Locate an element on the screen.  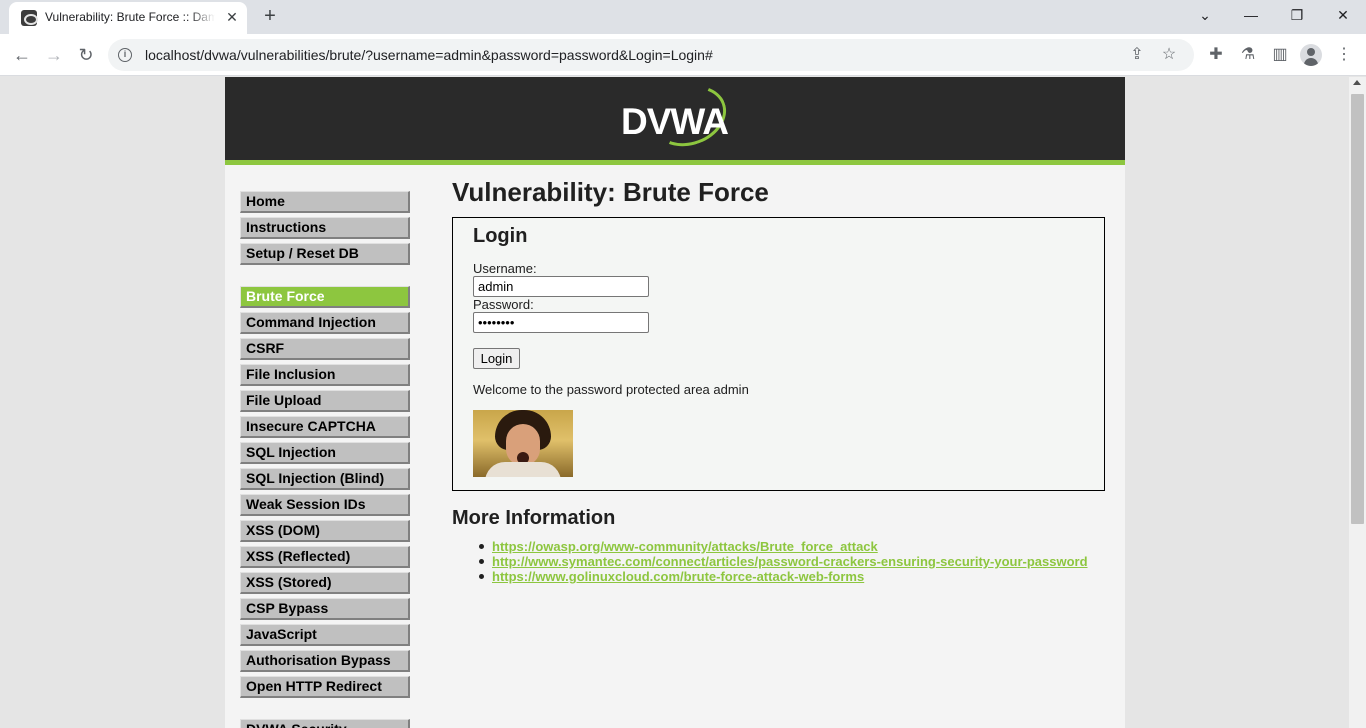
back-icon: ← is located at coordinates (22, 55).